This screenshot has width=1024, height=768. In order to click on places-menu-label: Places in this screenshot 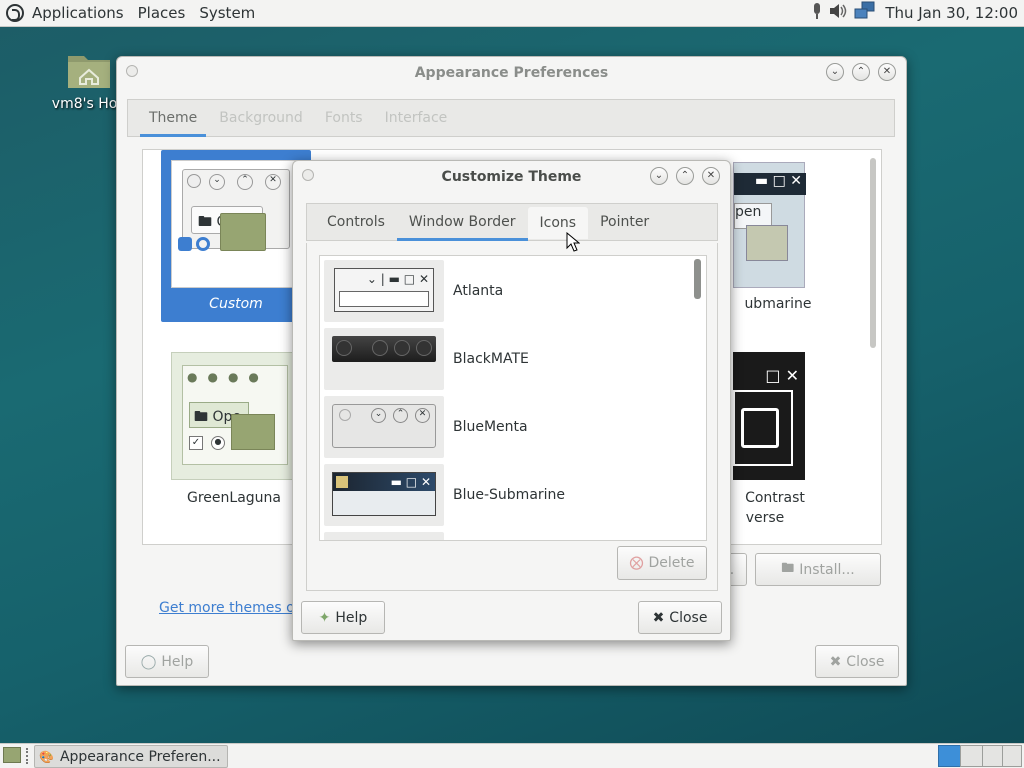, I will do `click(161, 13)`.